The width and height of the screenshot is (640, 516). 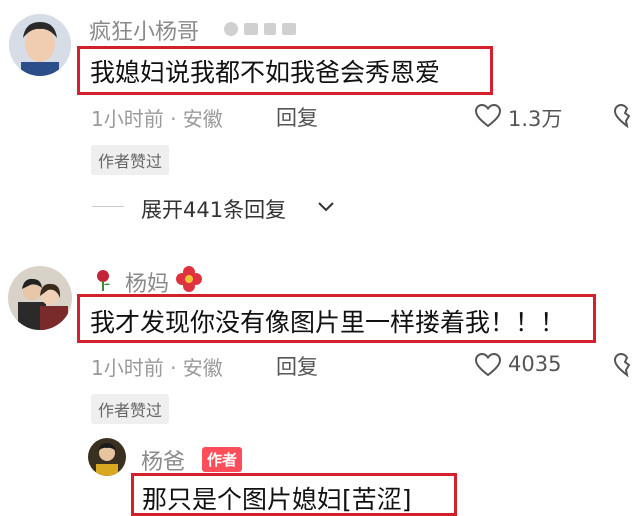 I want to click on comment-text: 我媳妇说我都不如我爸会秀恩爱, so click(x=265, y=72).